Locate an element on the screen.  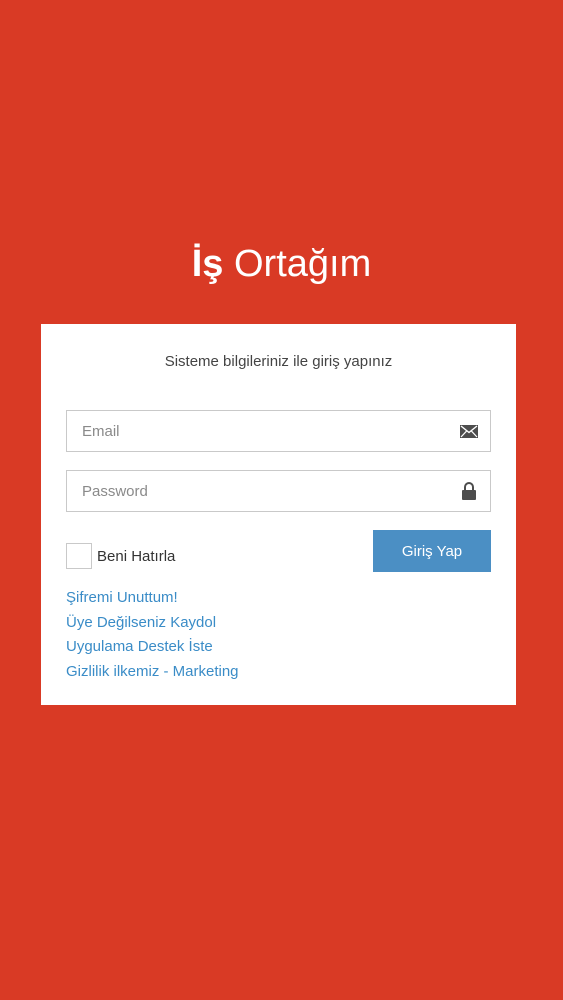
brand-logo: İş Ortağım is located at coordinates (281, 264).